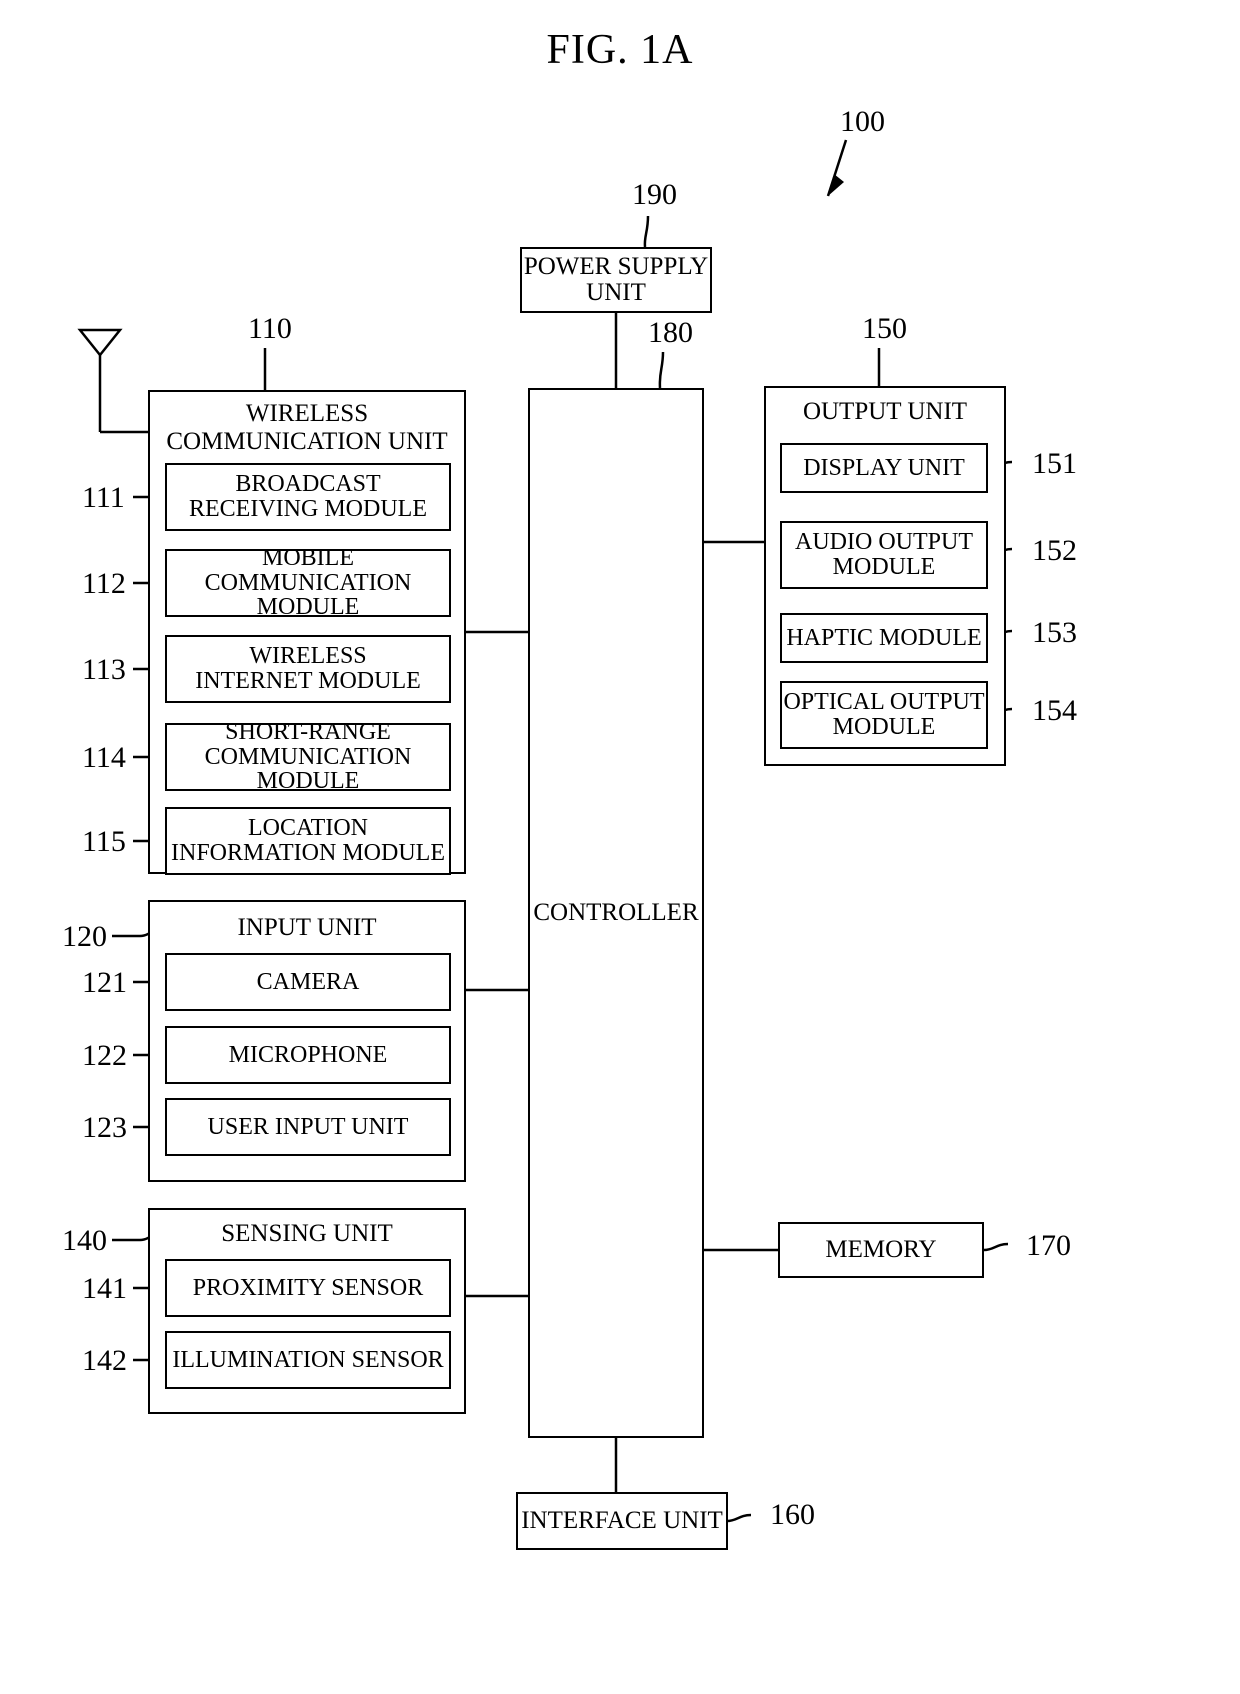 The width and height of the screenshot is (1240, 1694). I want to click on display-unit-label: DISPLAY UNIT, so click(884, 467).